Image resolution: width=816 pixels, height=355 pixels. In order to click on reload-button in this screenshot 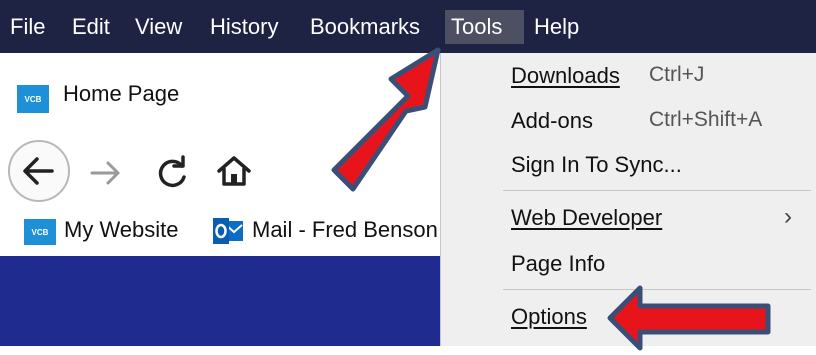, I will do `click(172, 173)`.